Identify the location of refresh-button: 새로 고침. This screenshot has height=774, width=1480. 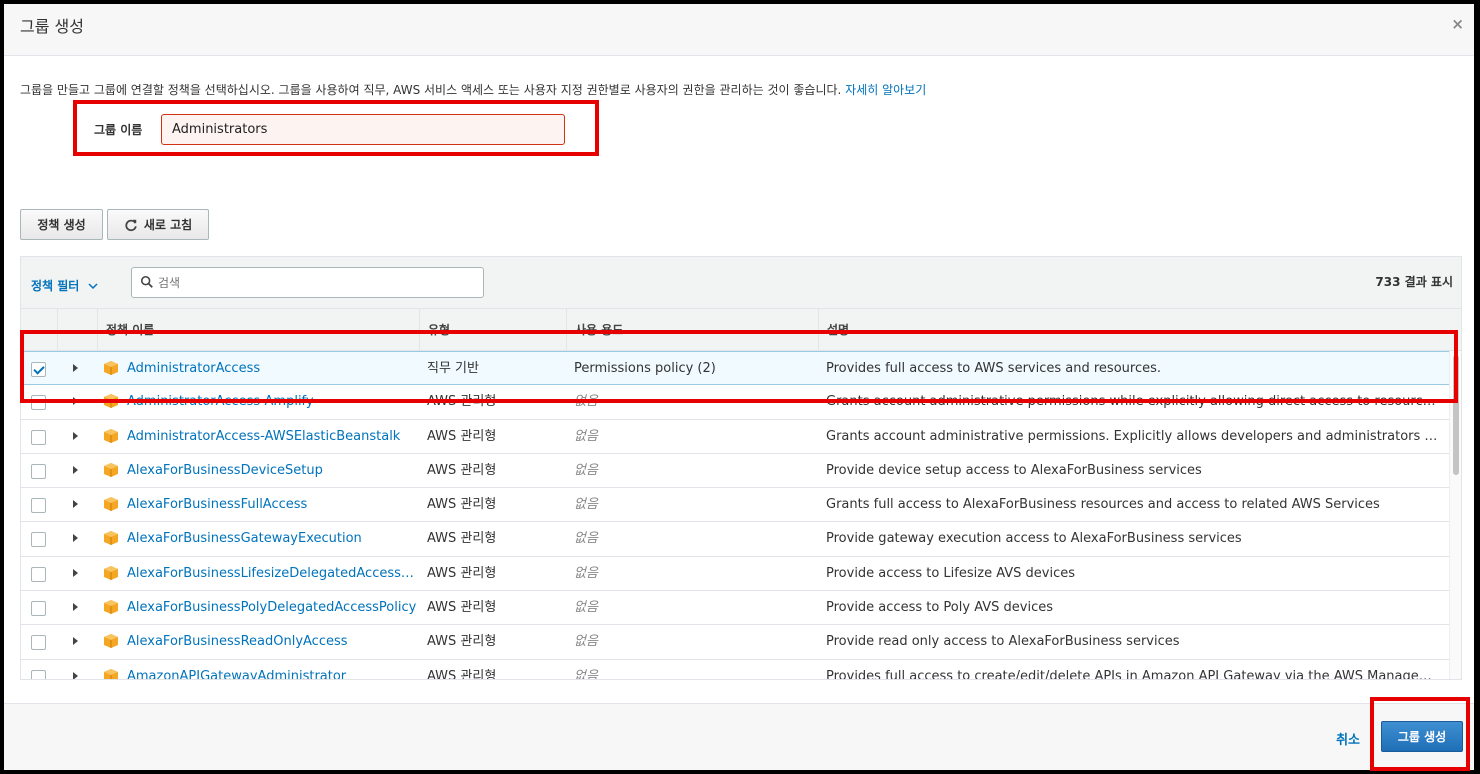
(158, 224).